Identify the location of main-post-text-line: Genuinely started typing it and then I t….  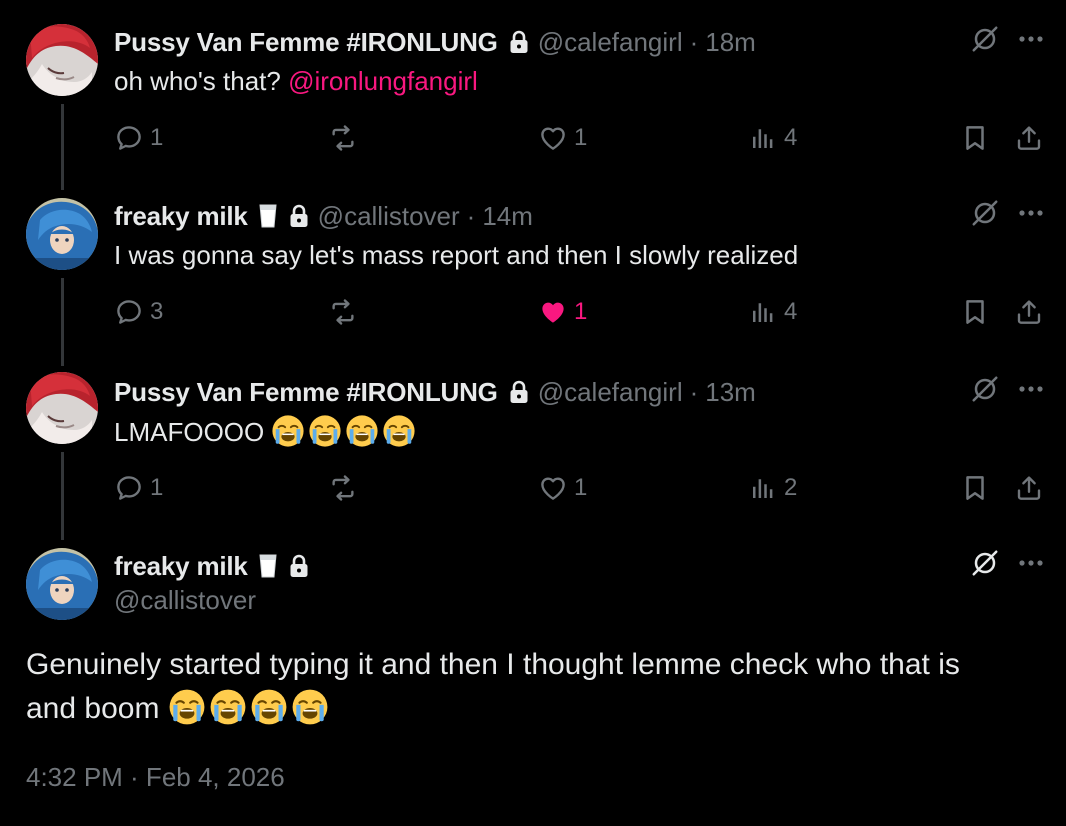
(493, 664).